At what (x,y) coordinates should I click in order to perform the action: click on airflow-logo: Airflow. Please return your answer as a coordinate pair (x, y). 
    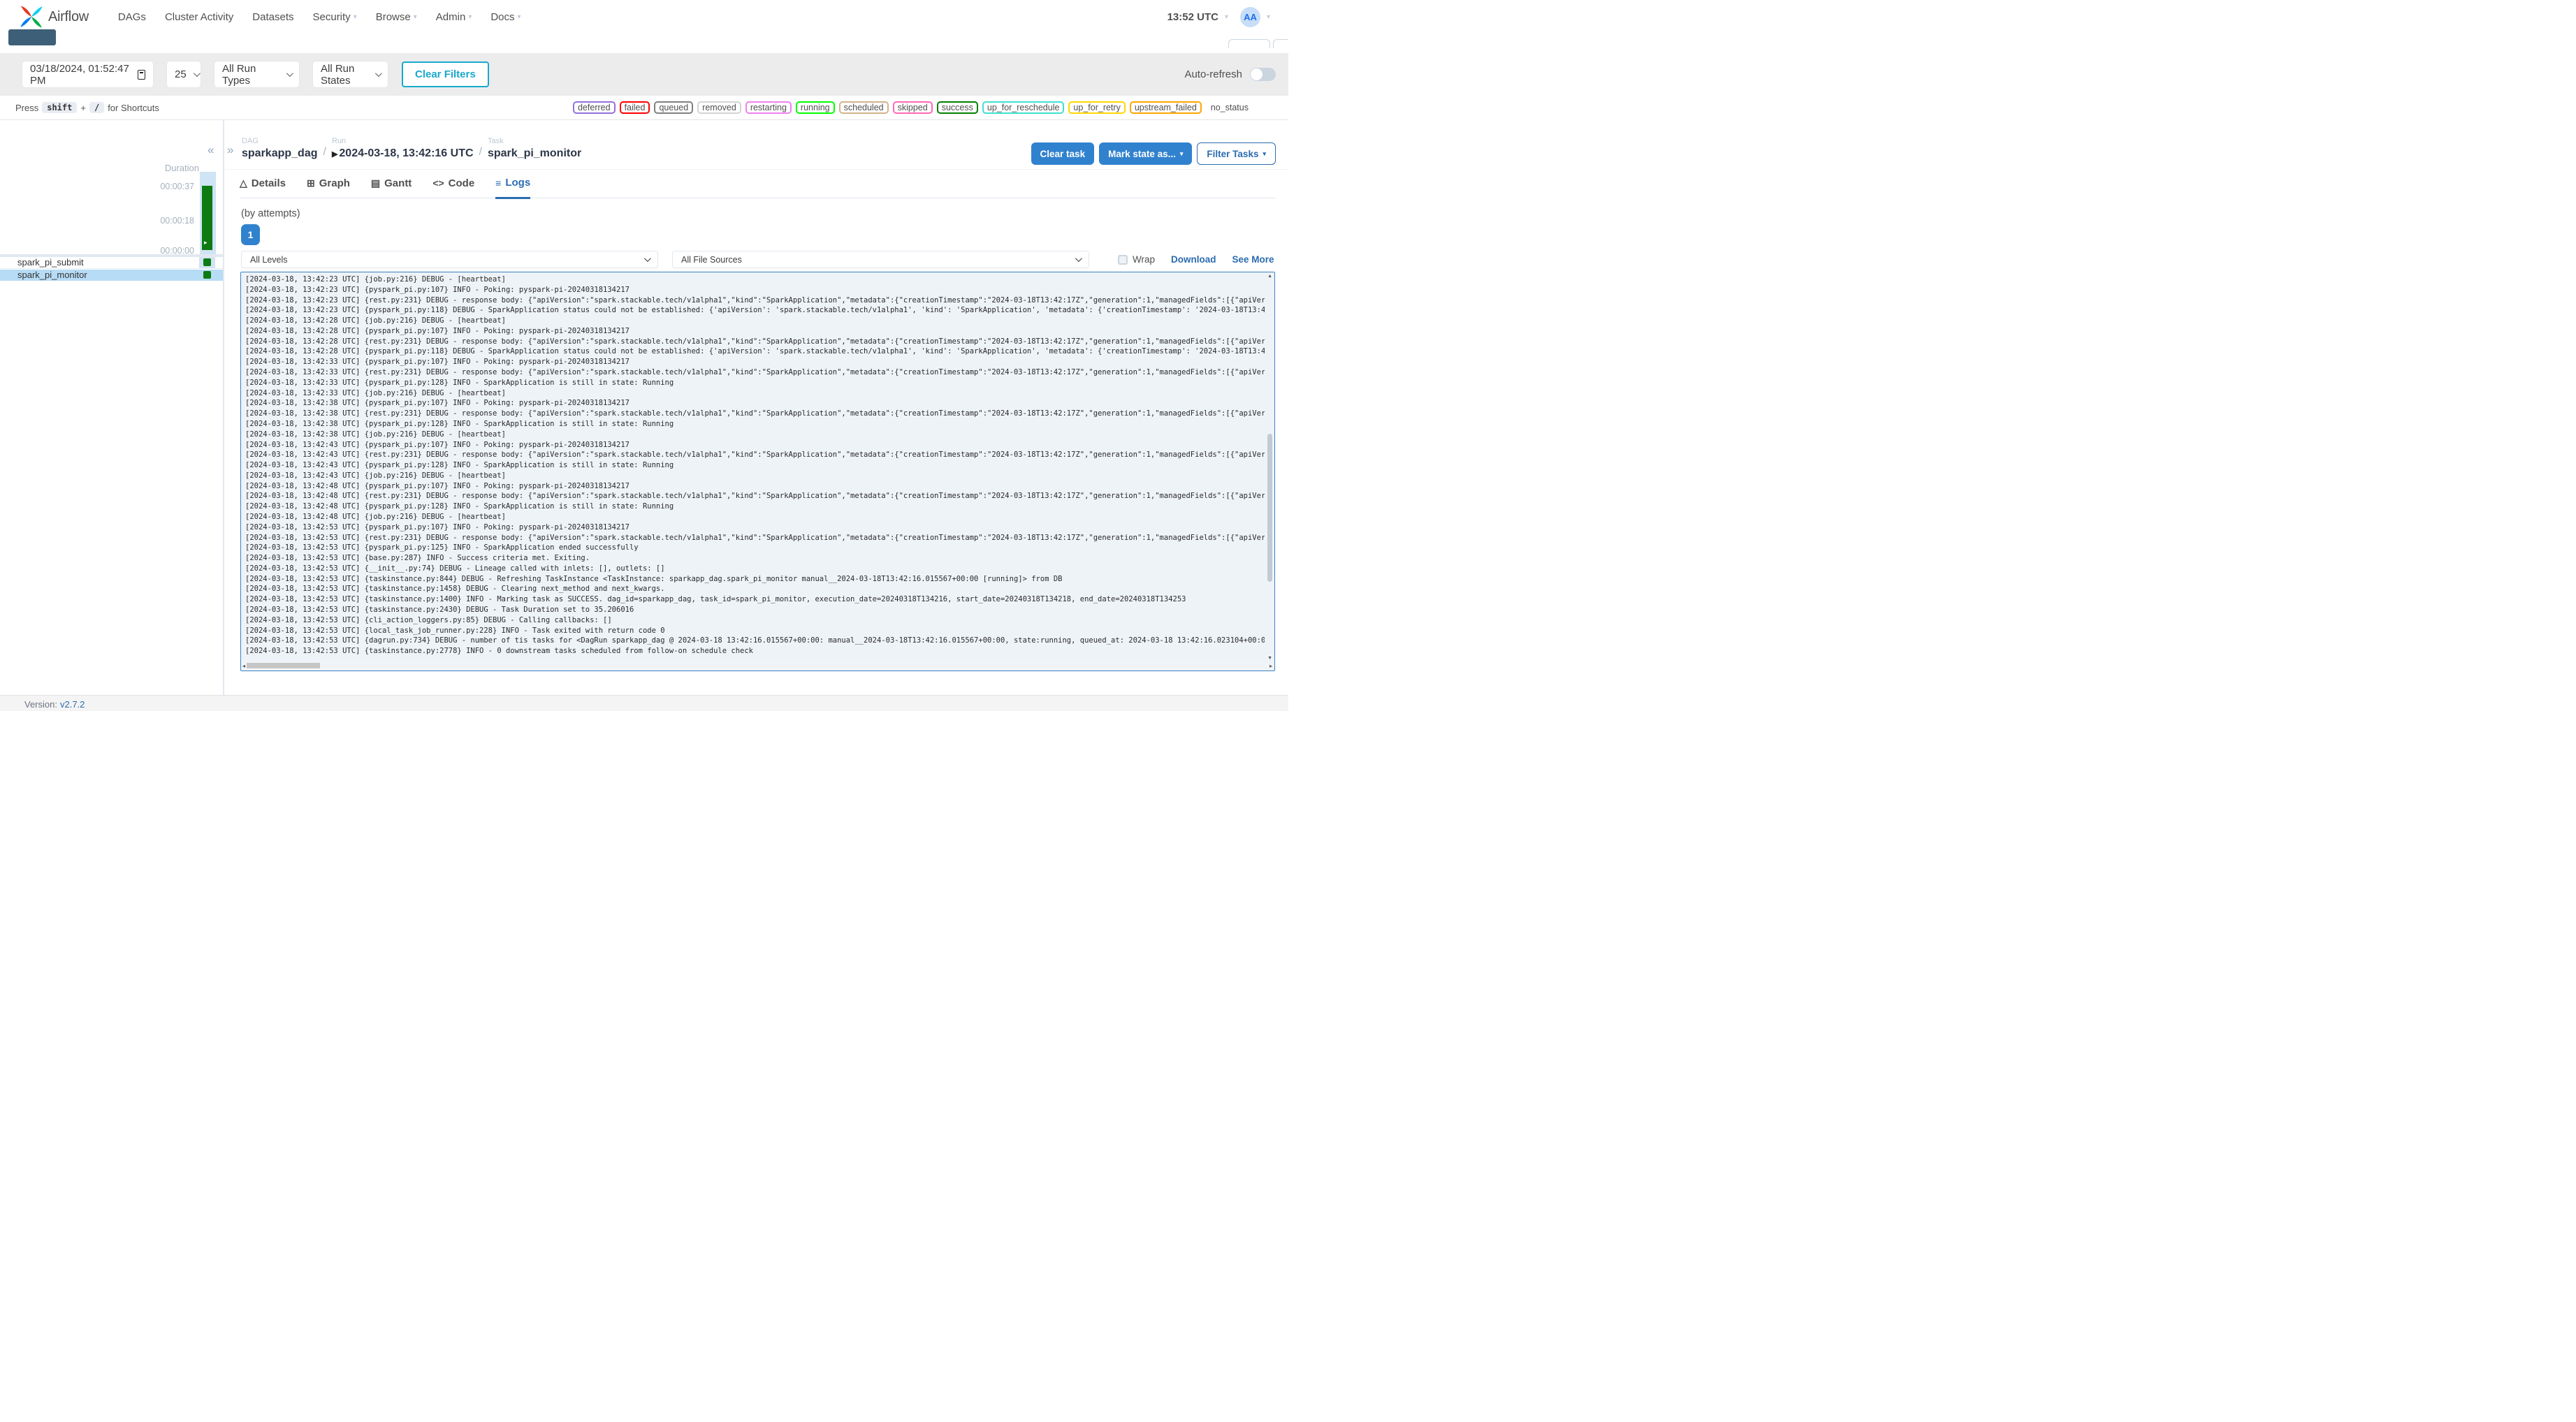
    Looking at the image, I should click on (54, 17).